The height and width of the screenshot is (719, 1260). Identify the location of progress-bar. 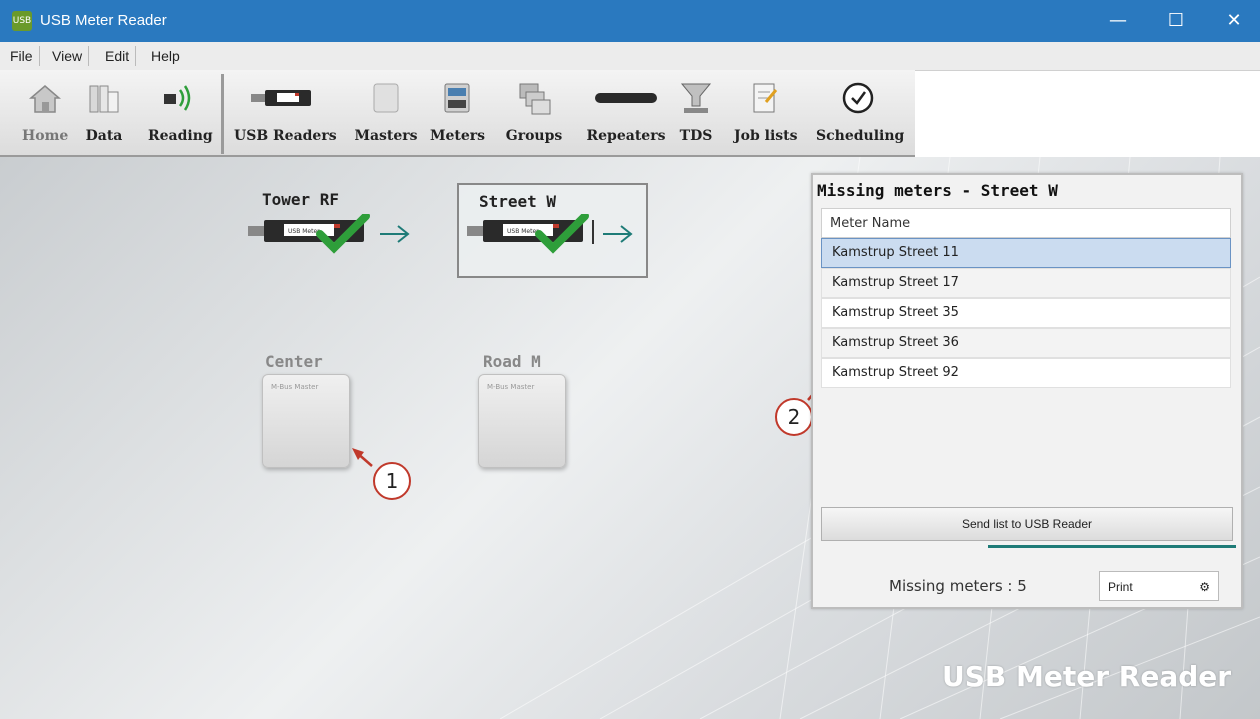
(1112, 546).